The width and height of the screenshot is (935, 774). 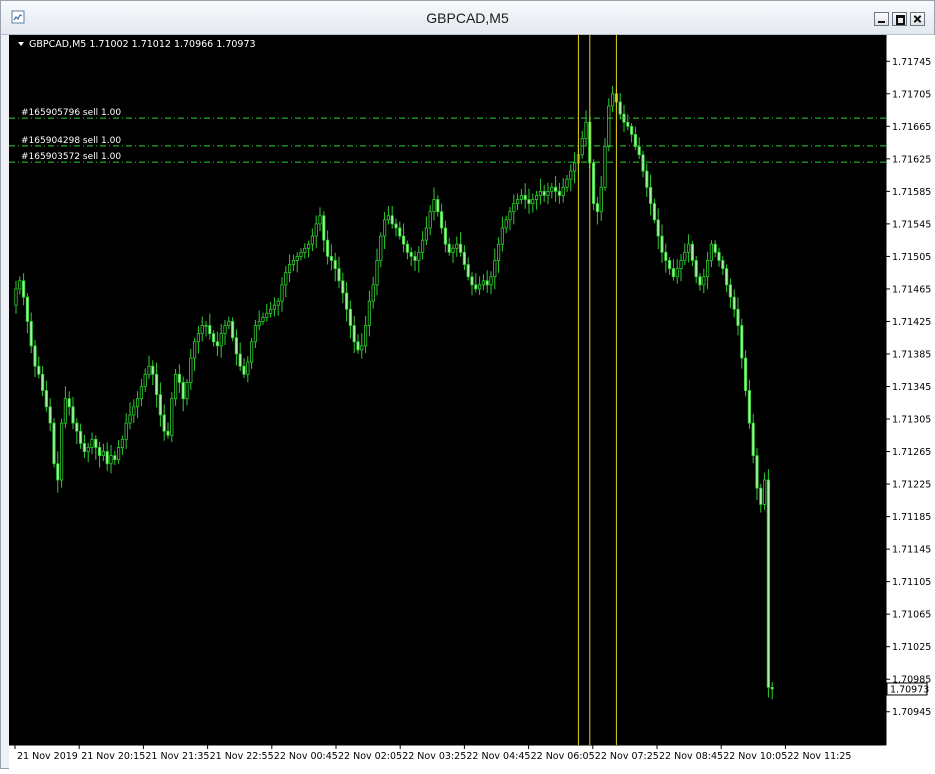 I want to click on price-tick-label: 1.71305, so click(x=911, y=420).